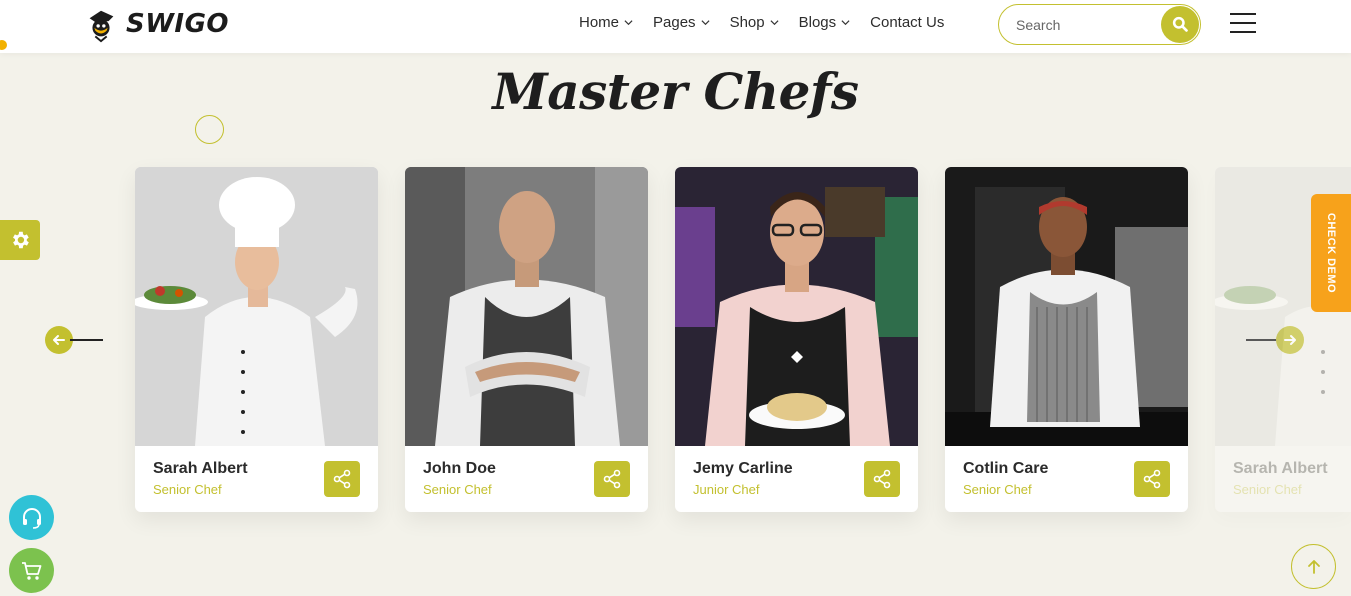  I want to click on search-button, so click(1180, 24).